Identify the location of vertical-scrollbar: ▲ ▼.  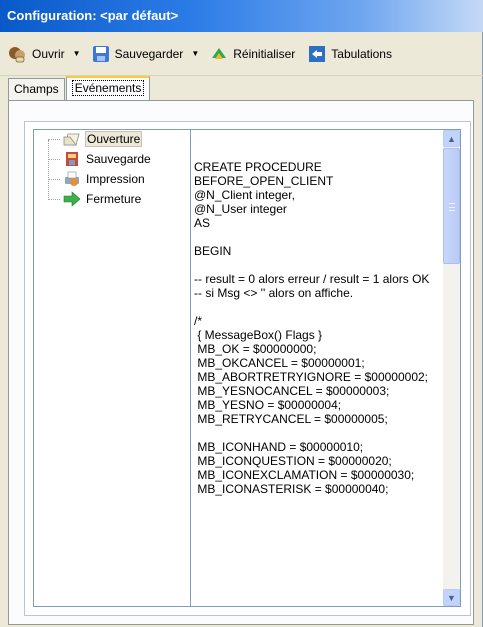
(451, 368).